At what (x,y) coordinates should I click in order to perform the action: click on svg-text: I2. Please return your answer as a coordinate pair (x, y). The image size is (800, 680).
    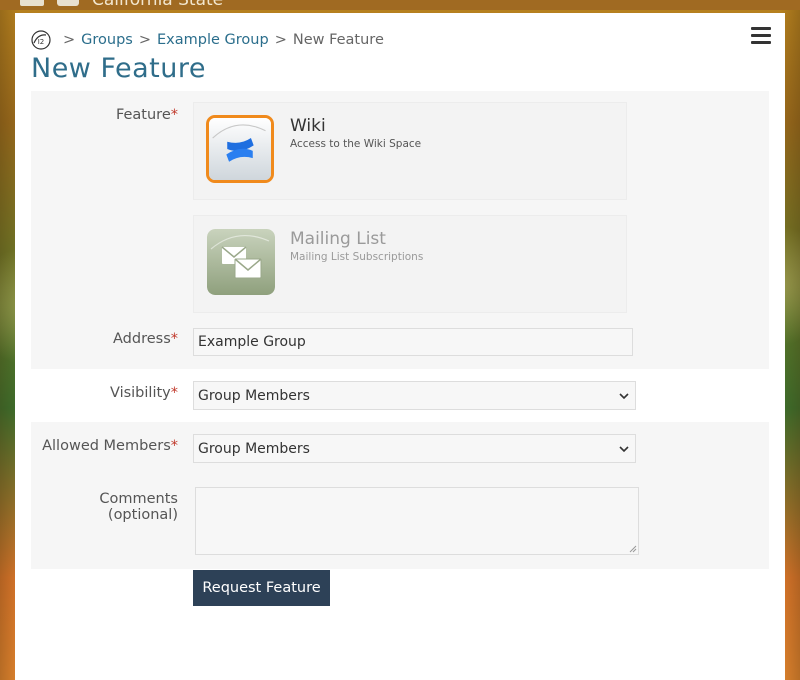
    Looking at the image, I should click on (41, 42).